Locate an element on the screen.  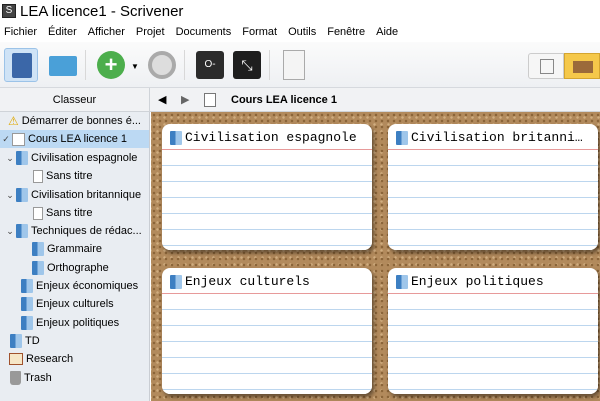
menu-aide: Aide is located at coordinates (388, 32).